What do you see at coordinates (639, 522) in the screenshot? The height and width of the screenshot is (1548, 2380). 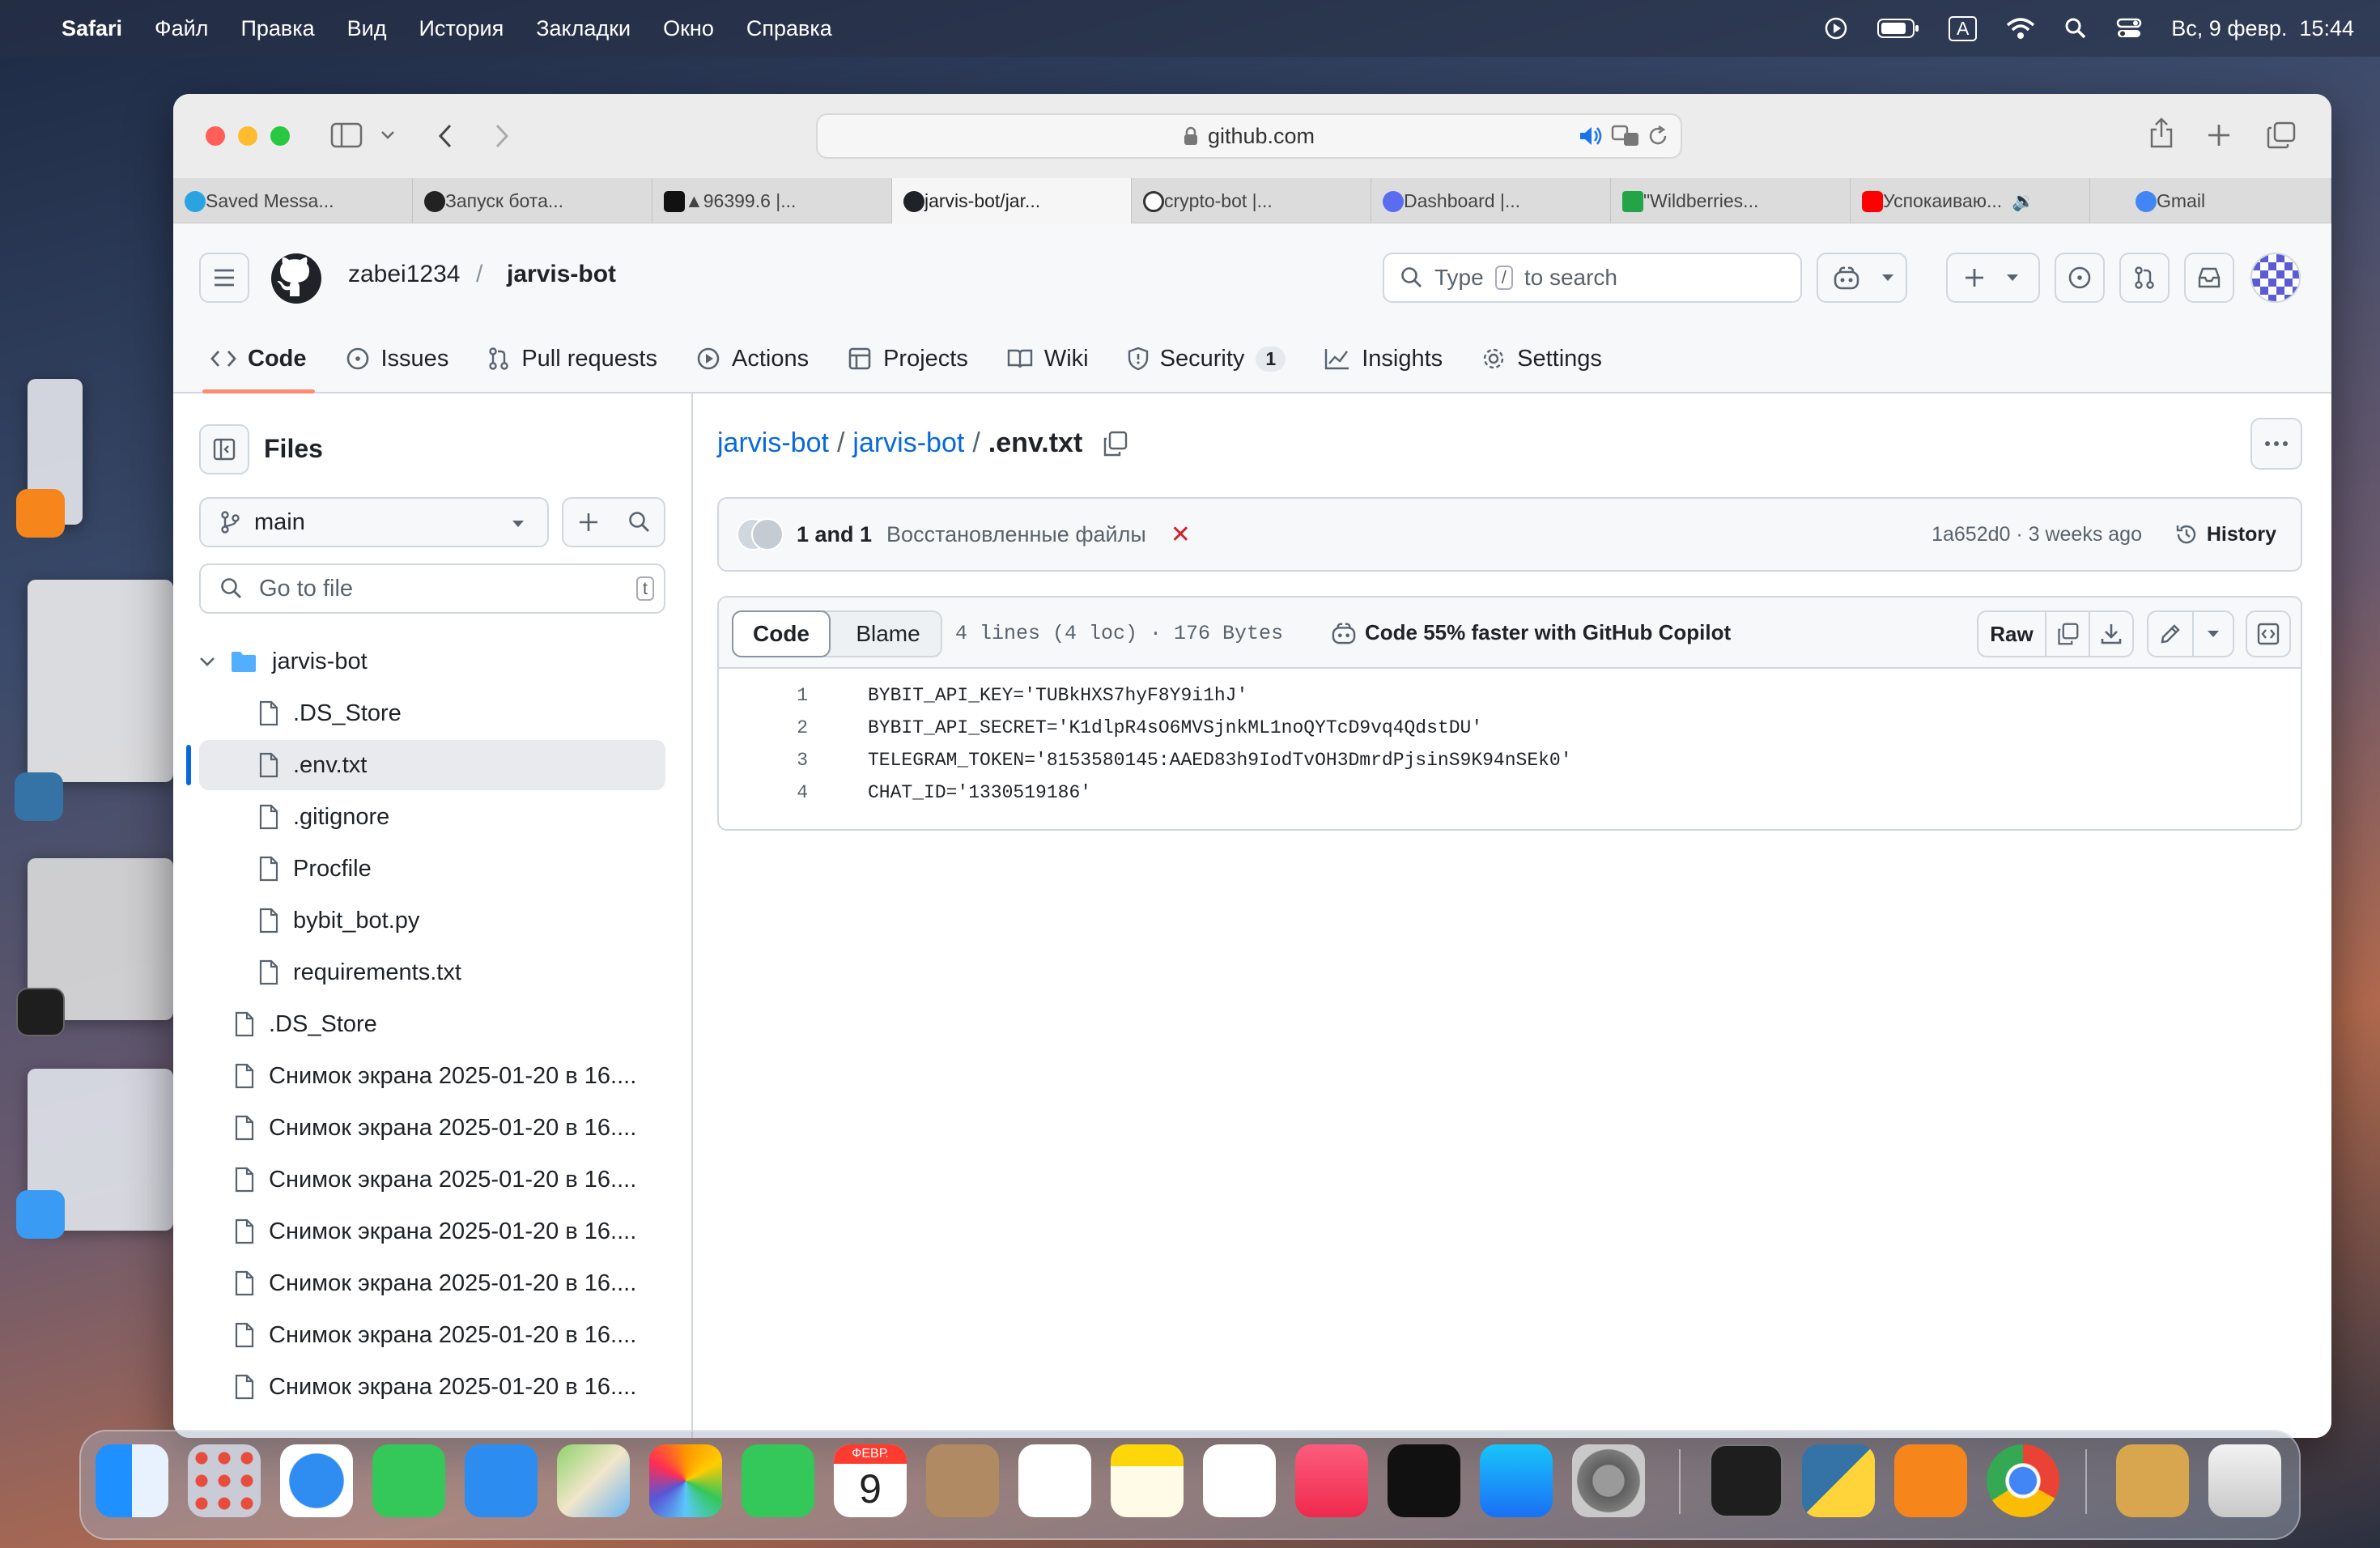 I see `search-icon` at bounding box center [639, 522].